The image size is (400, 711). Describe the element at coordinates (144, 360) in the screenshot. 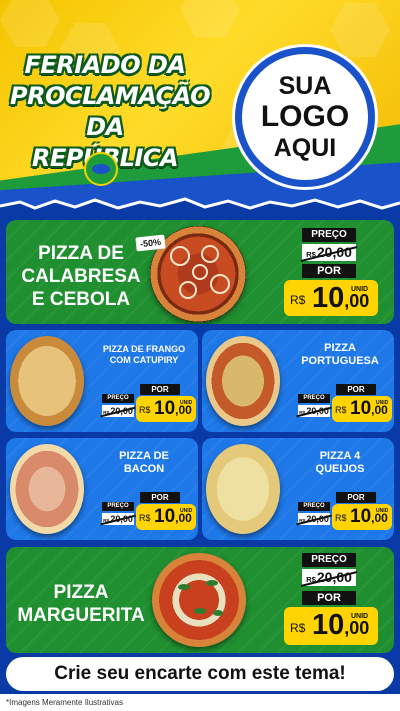

I see `product-name-line: COM CATUPIRY` at that location.